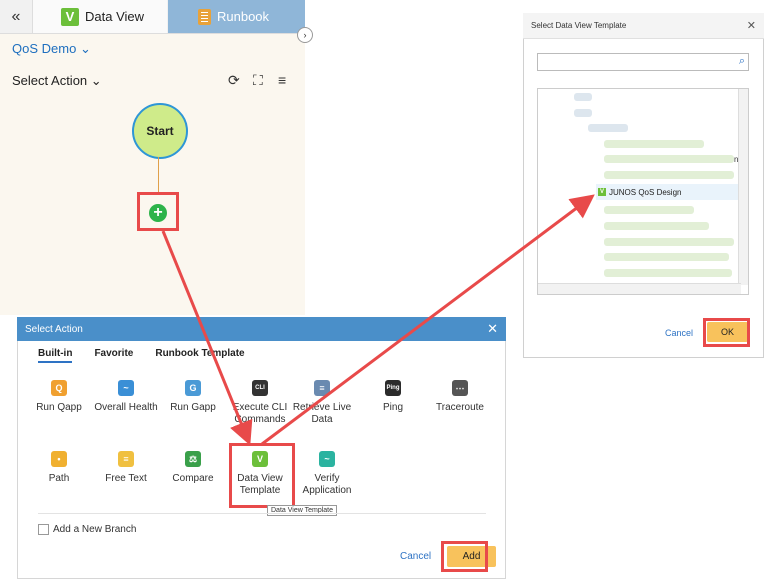 This screenshot has height=579, width=764. I want to click on arrow-to-template, so click(207, 338).